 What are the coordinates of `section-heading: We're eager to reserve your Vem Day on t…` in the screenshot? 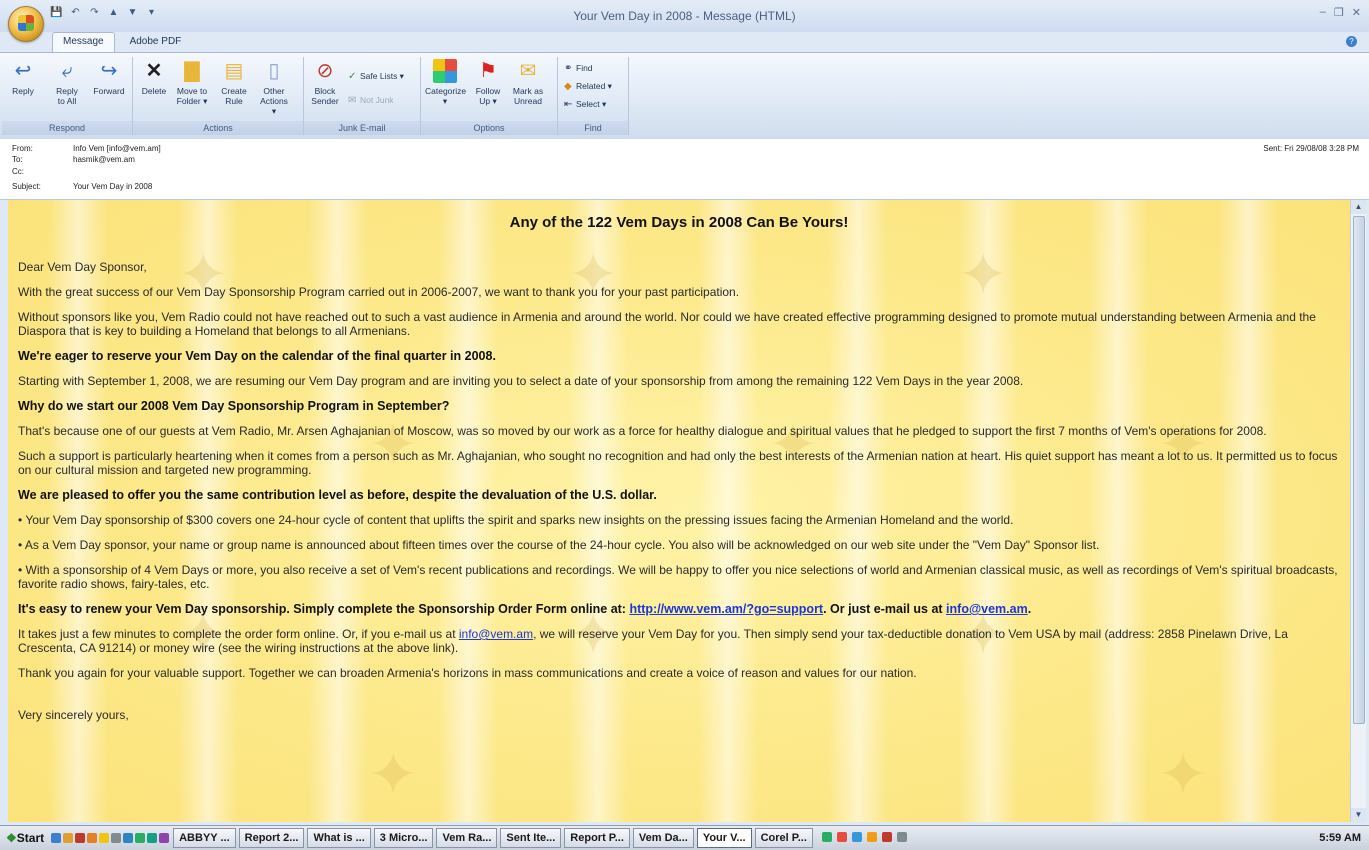 It's located at (257, 356).